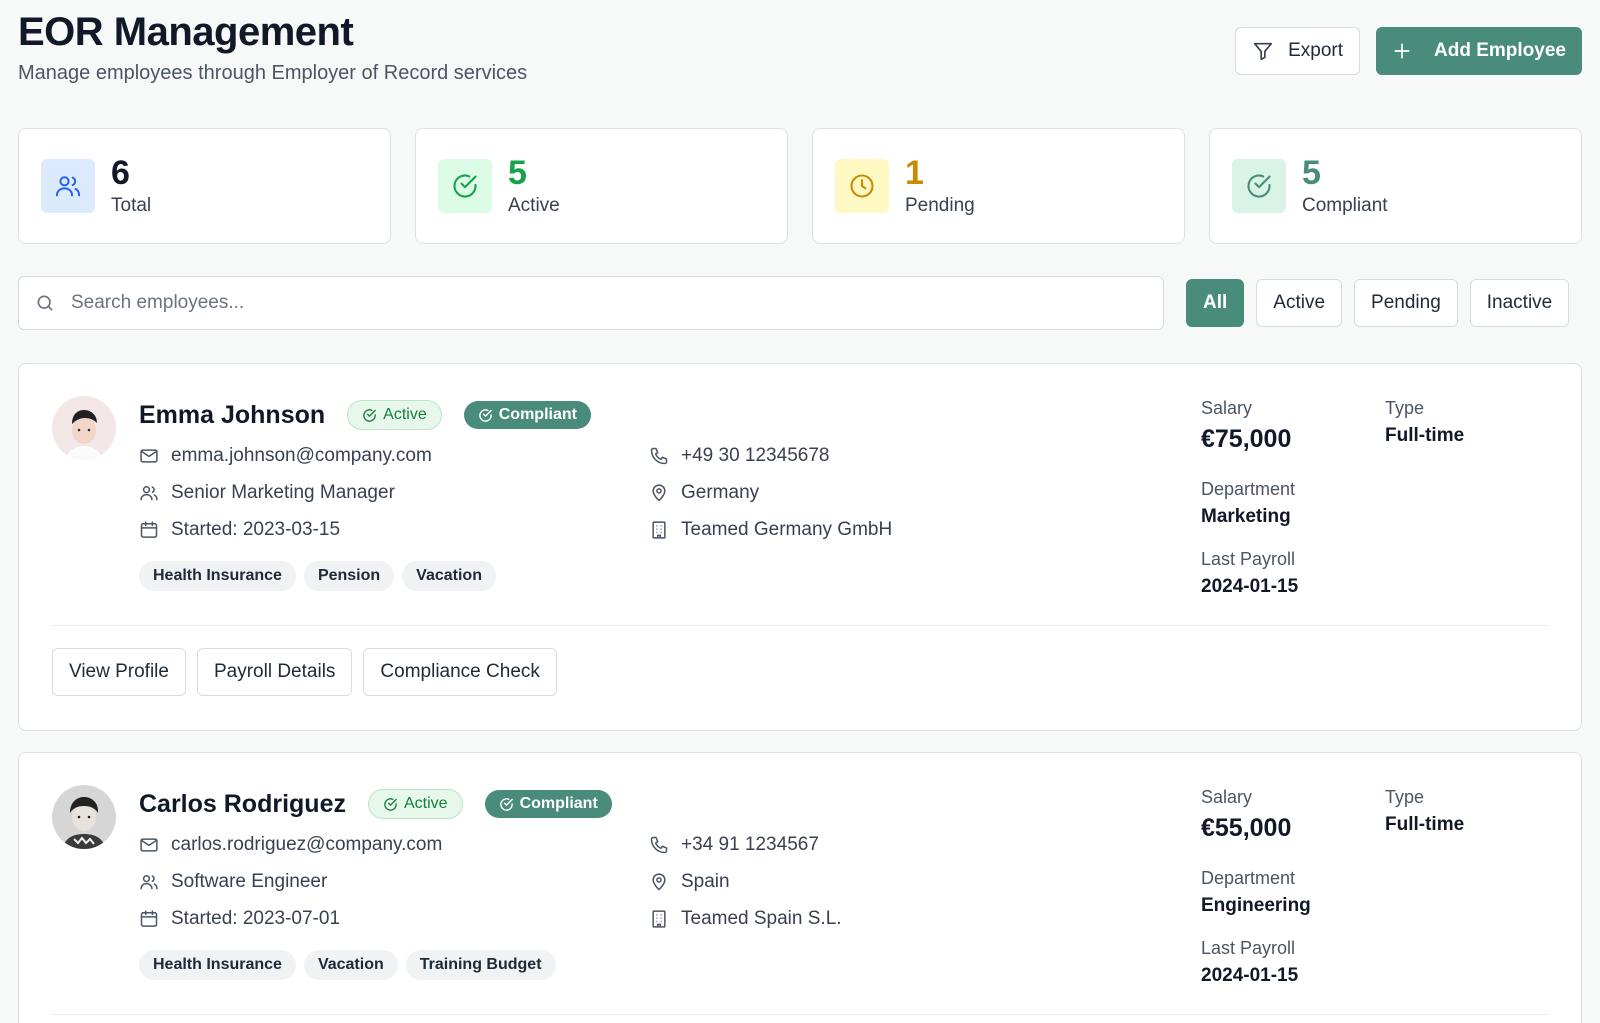  Describe the element at coordinates (232, 414) in the screenshot. I see `employee-name: Emma Johnson` at that location.